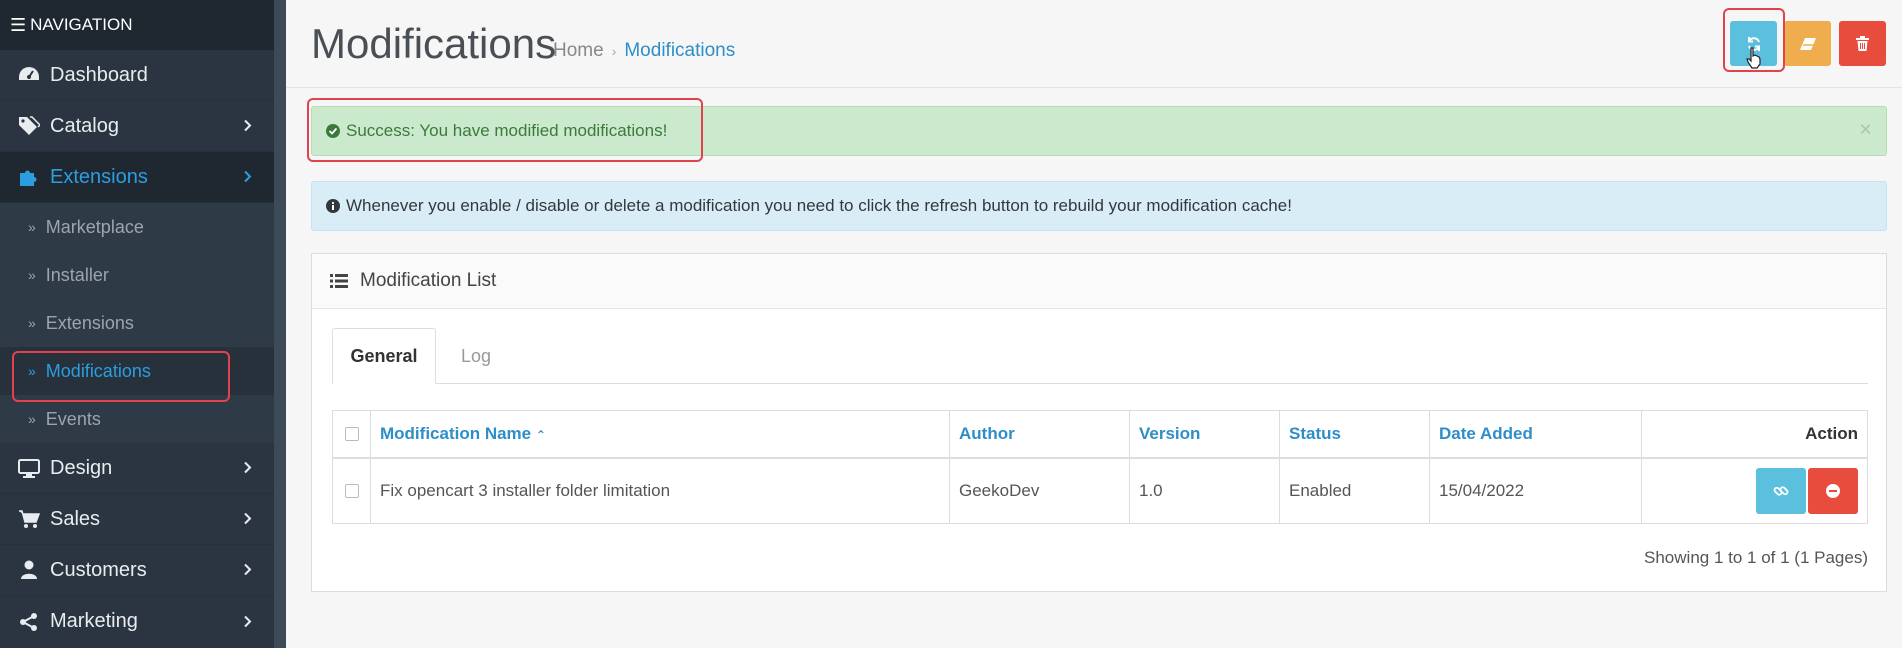 This screenshot has height=648, width=1902. I want to click on trash-icon, so click(1862, 43).